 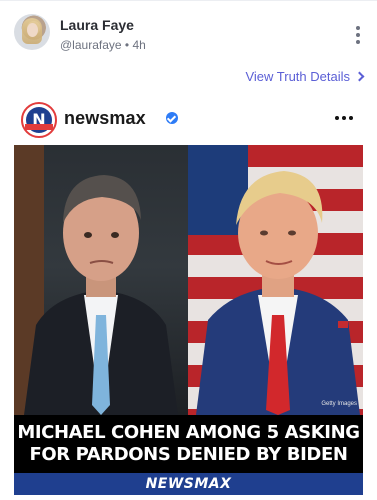 What do you see at coordinates (105, 118) in the screenshot?
I see `publisher-name: newsmax` at bounding box center [105, 118].